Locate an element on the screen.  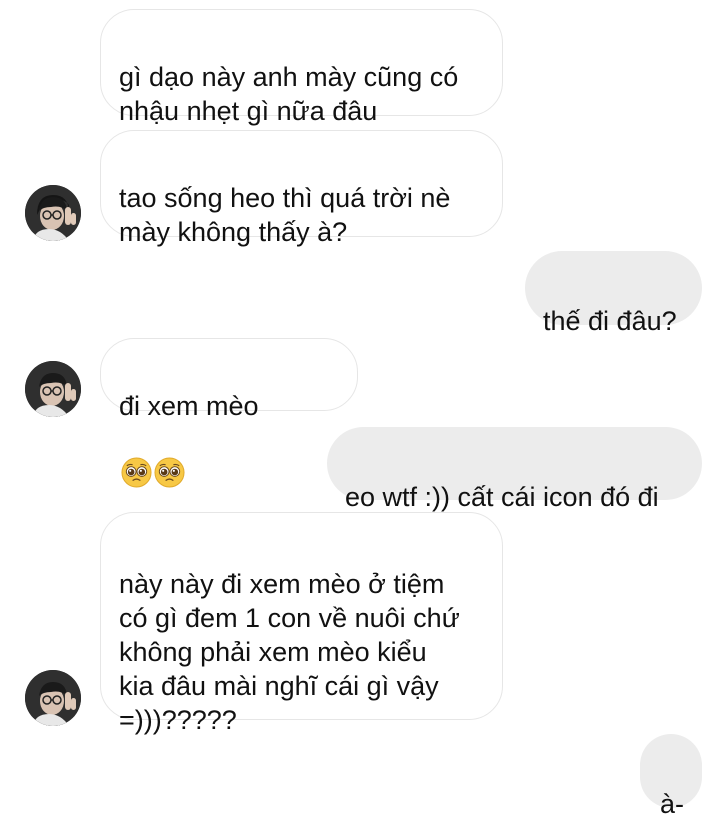
message-text: thế đi đâu? is located at coordinates (610, 321).